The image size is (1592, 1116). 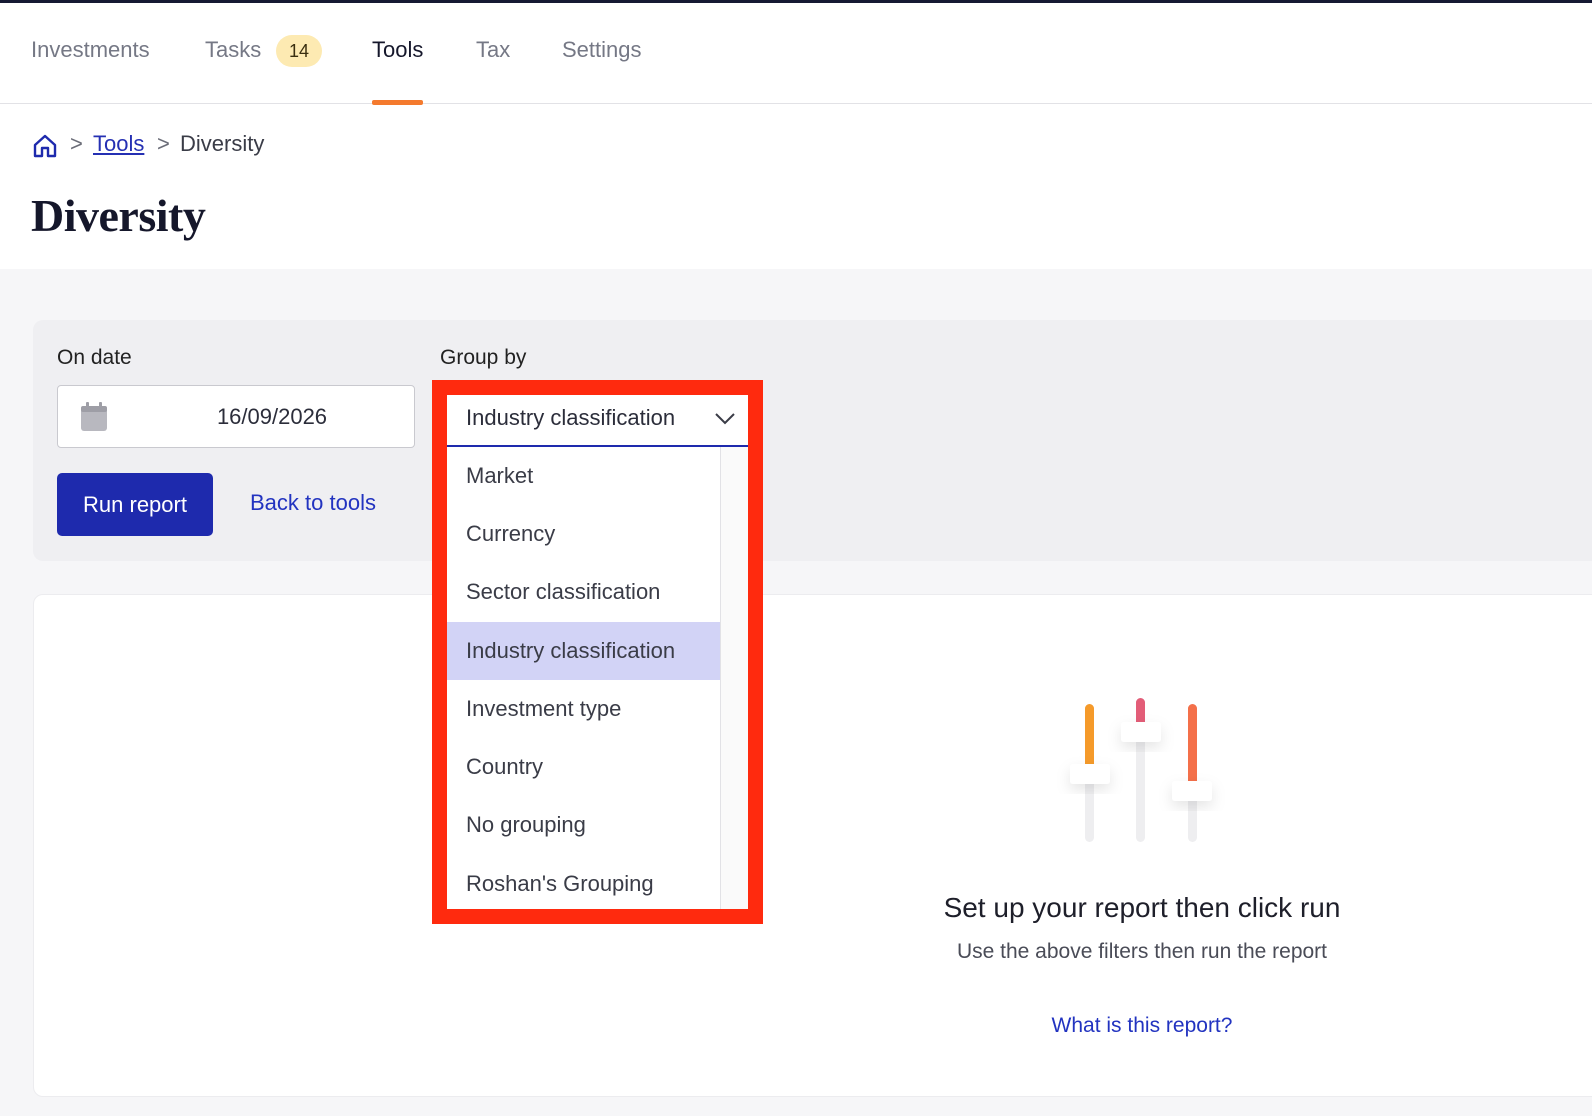 What do you see at coordinates (493, 70) in the screenshot?
I see `nav-item-tax: Tax` at bounding box center [493, 70].